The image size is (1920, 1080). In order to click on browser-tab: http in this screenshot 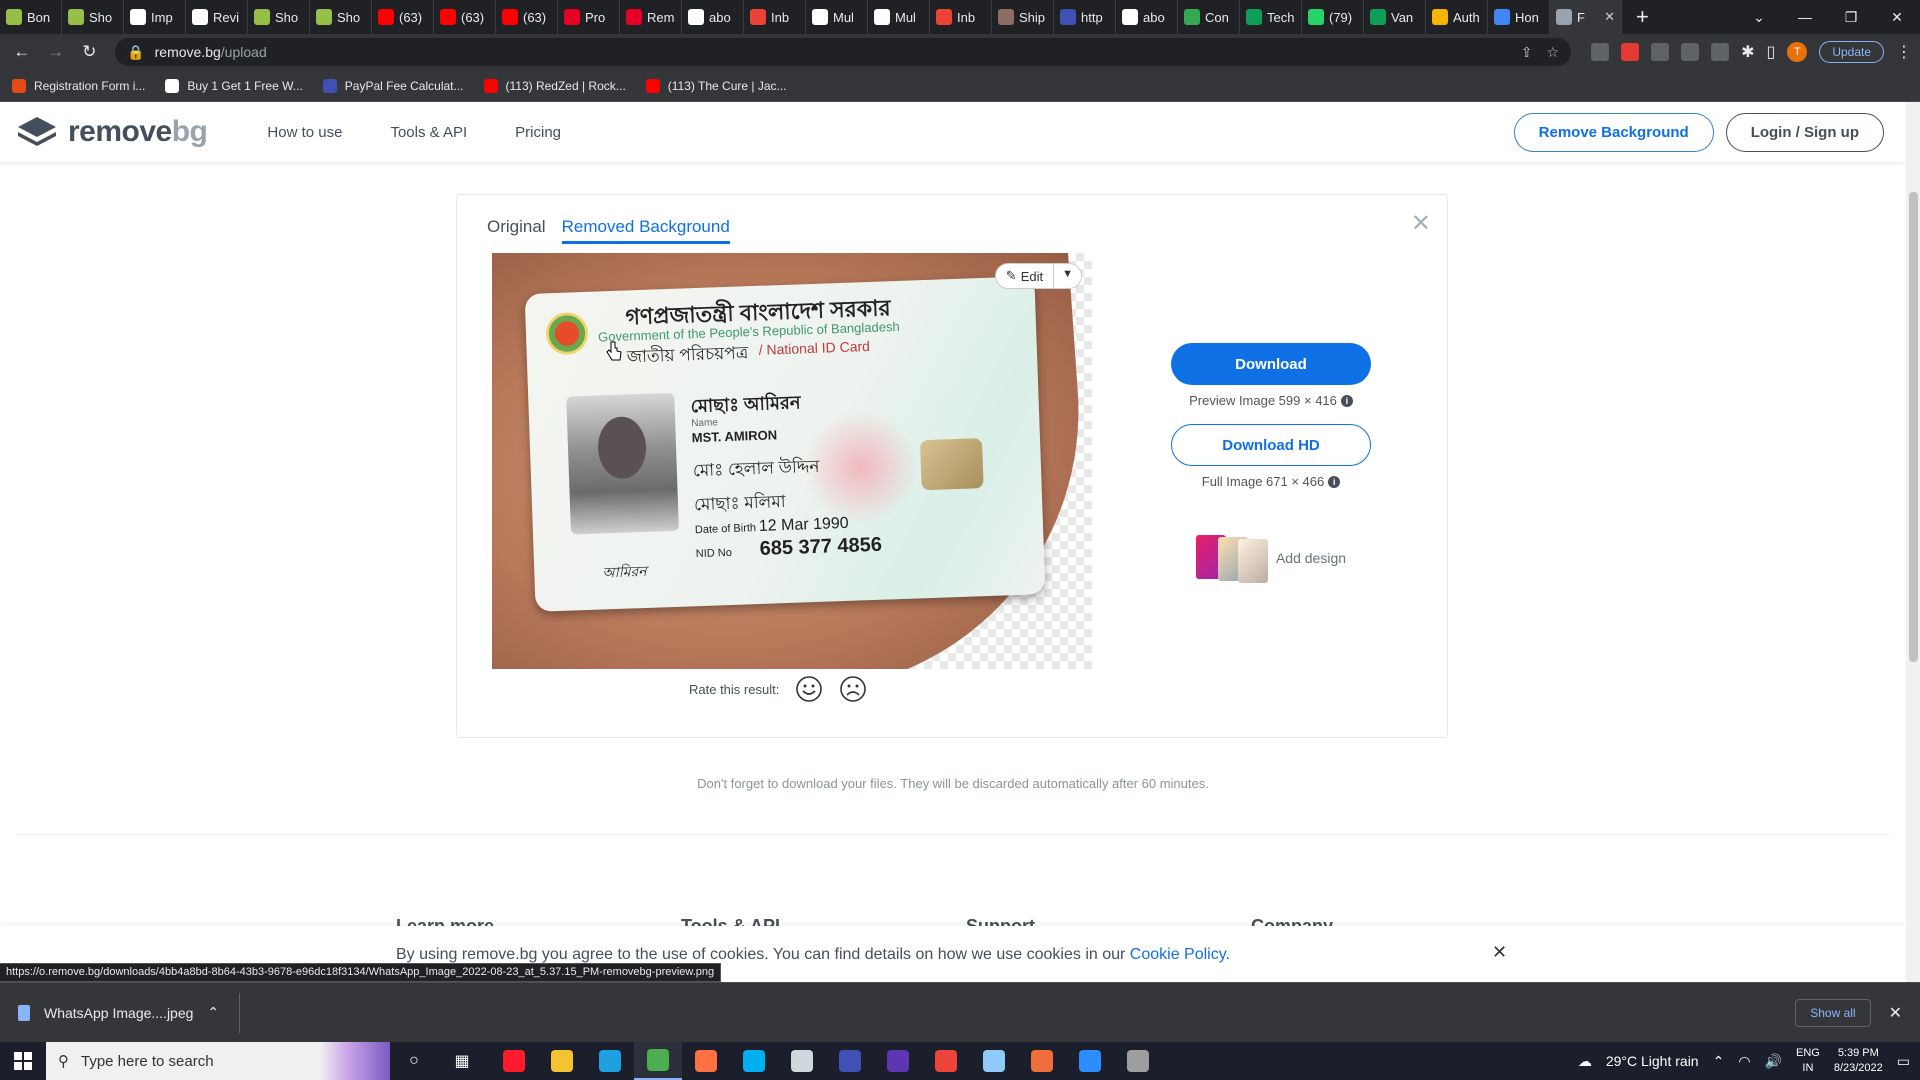, I will do `click(1085, 17)`.